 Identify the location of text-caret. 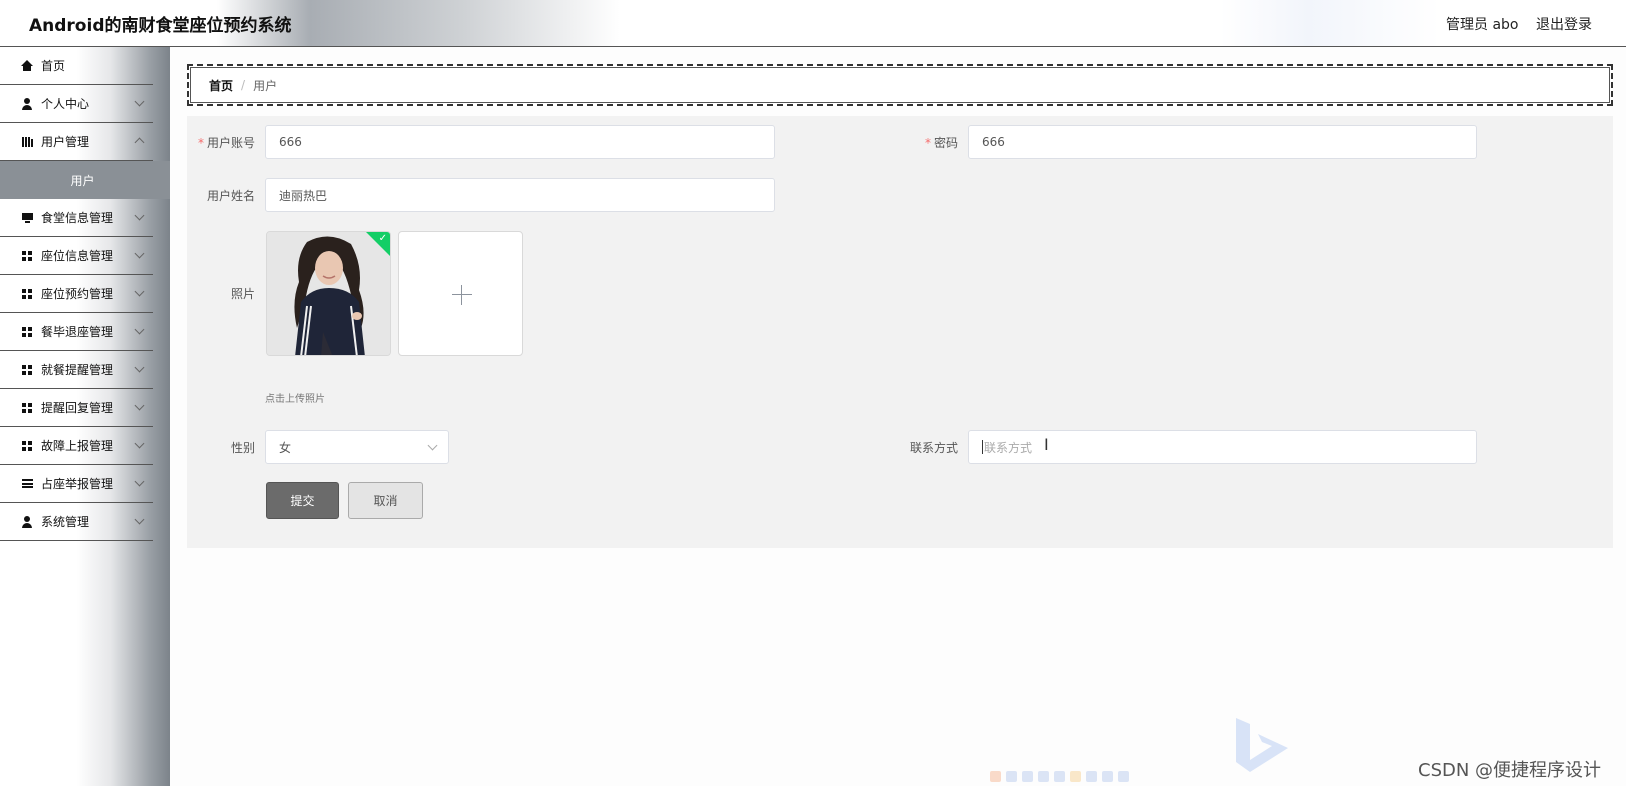
(982, 447).